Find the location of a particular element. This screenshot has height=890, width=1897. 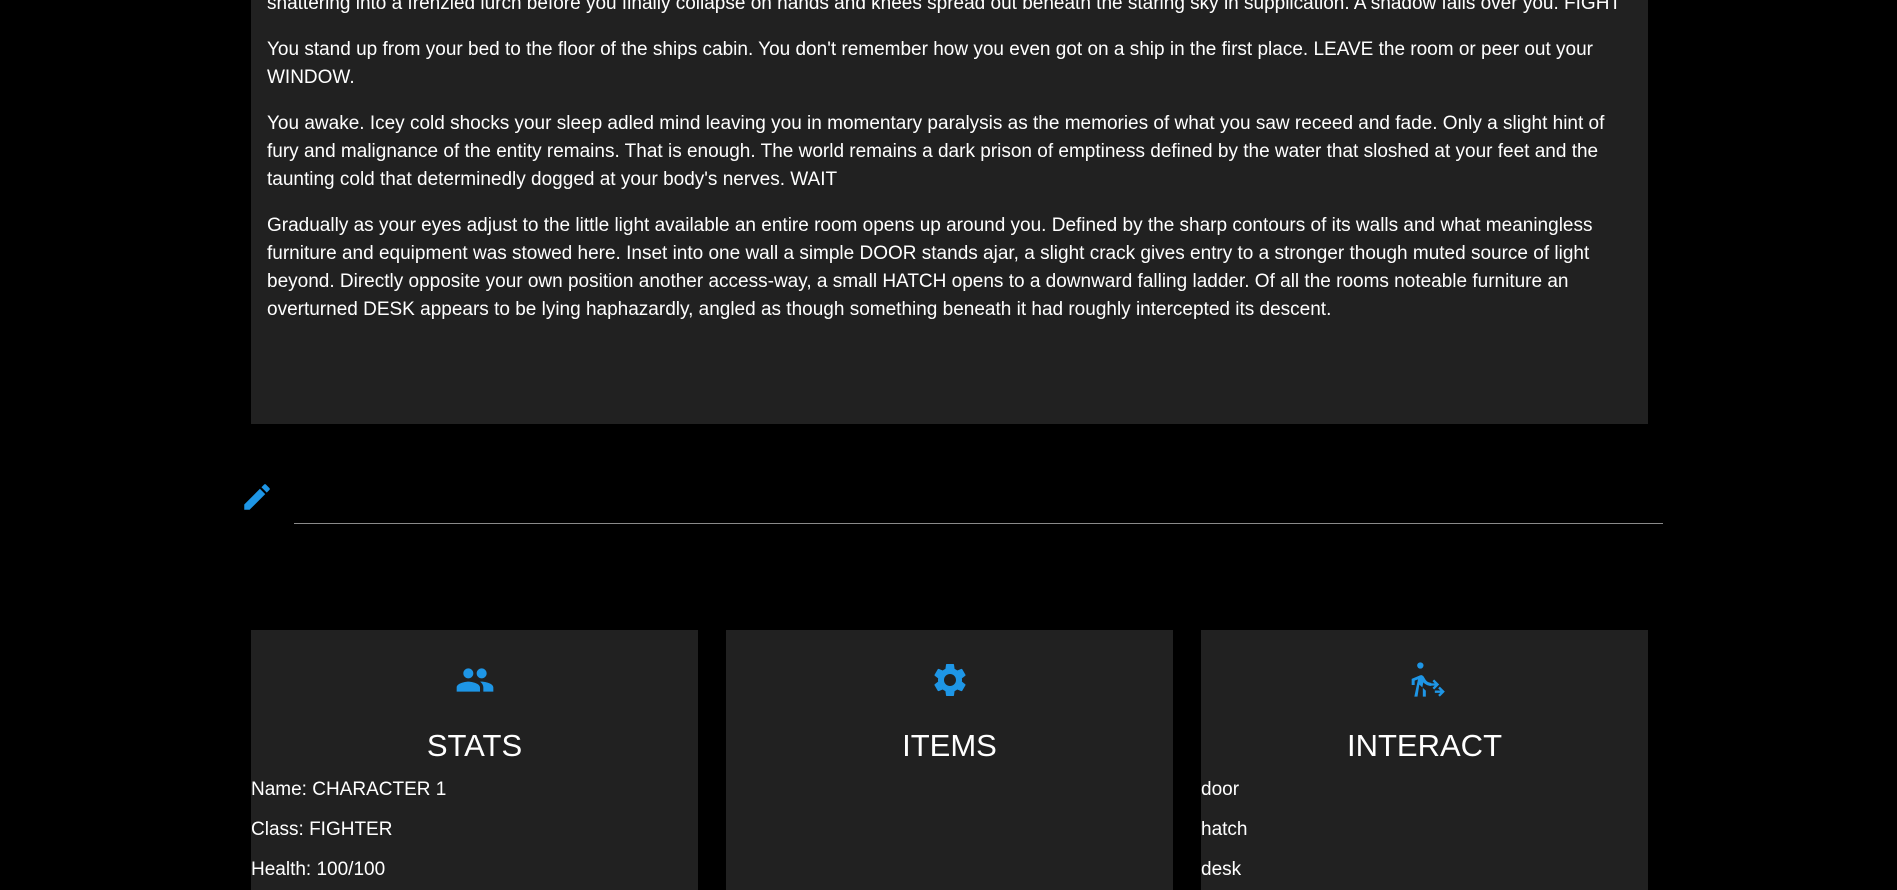

command-input is located at coordinates (978, 498).